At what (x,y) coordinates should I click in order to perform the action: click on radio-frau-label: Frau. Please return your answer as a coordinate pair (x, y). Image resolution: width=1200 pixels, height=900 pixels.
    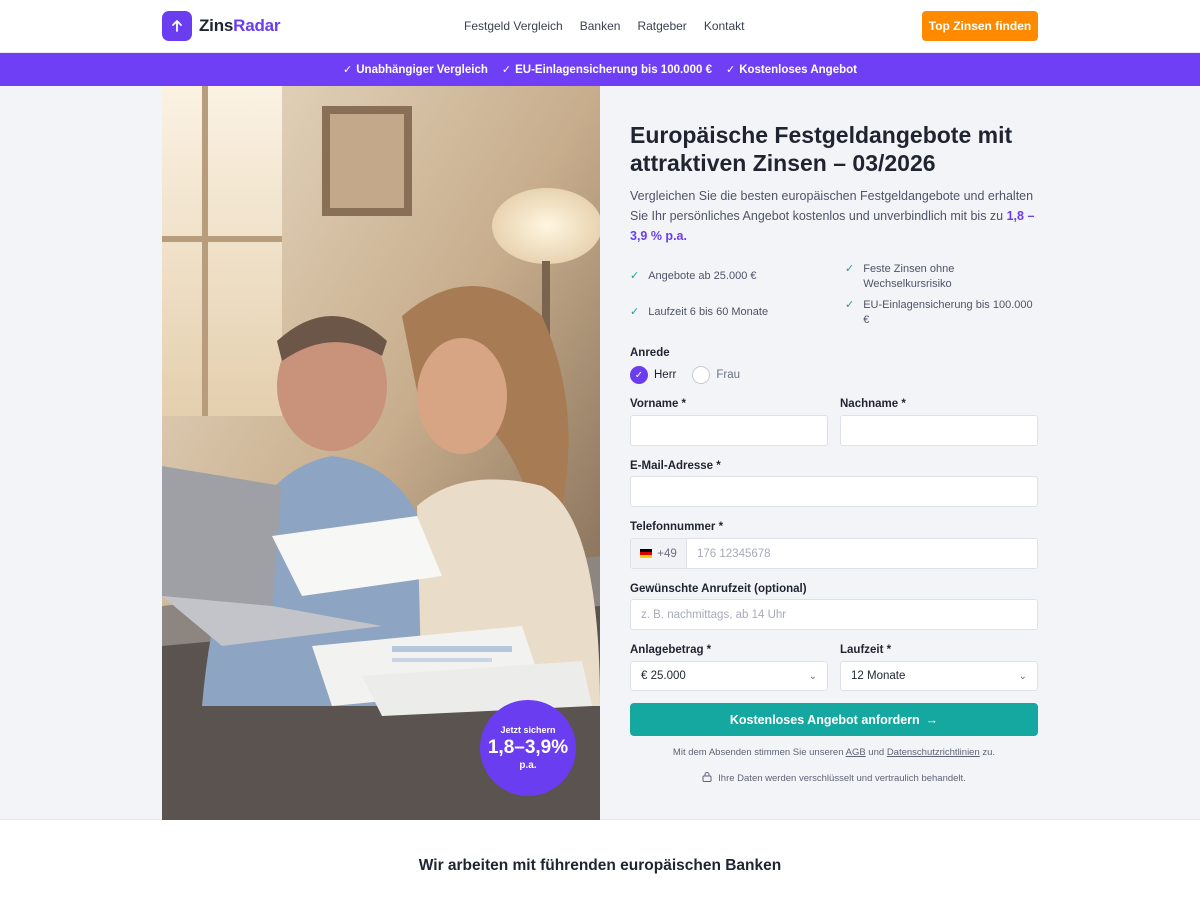
    Looking at the image, I should click on (728, 375).